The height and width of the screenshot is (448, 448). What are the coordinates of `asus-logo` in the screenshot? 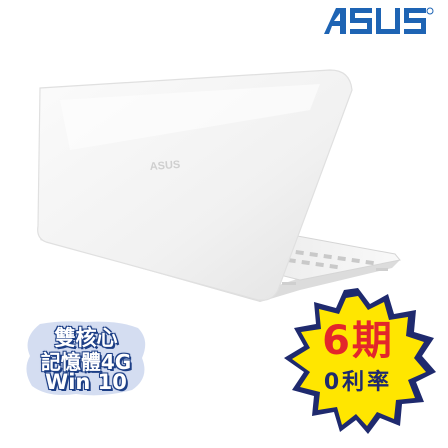 It's located at (379, 20).